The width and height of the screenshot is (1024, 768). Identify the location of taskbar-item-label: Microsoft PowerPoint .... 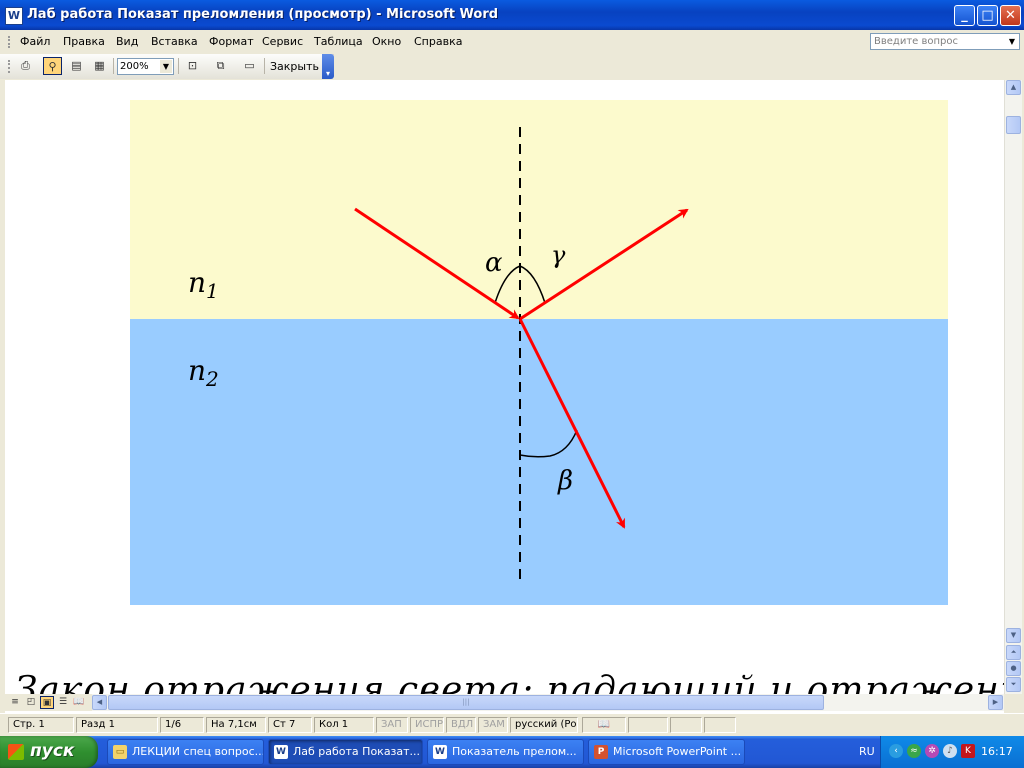
(677, 751).